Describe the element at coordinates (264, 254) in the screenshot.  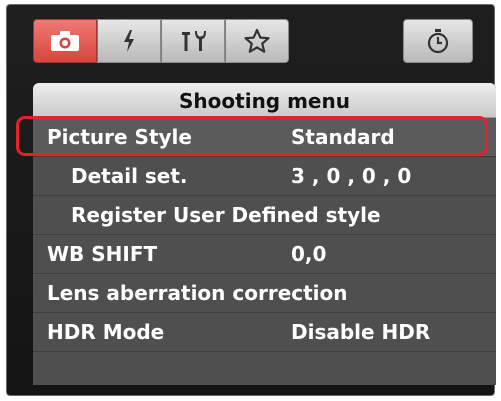
I see `menu-row-wb-shift: WB SHIFT 0,0` at that location.